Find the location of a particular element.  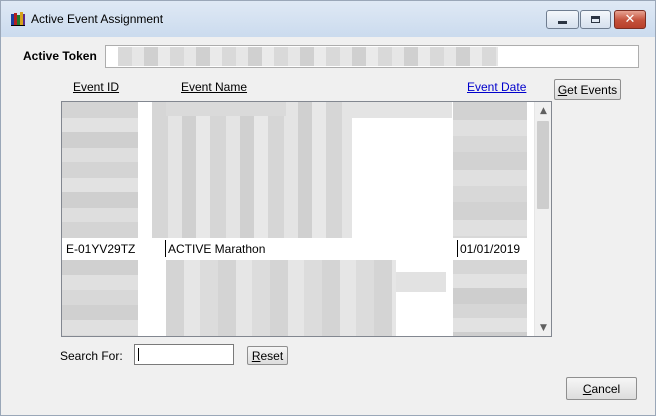

column-header-event-name: Event Name is located at coordinates (214, 87).